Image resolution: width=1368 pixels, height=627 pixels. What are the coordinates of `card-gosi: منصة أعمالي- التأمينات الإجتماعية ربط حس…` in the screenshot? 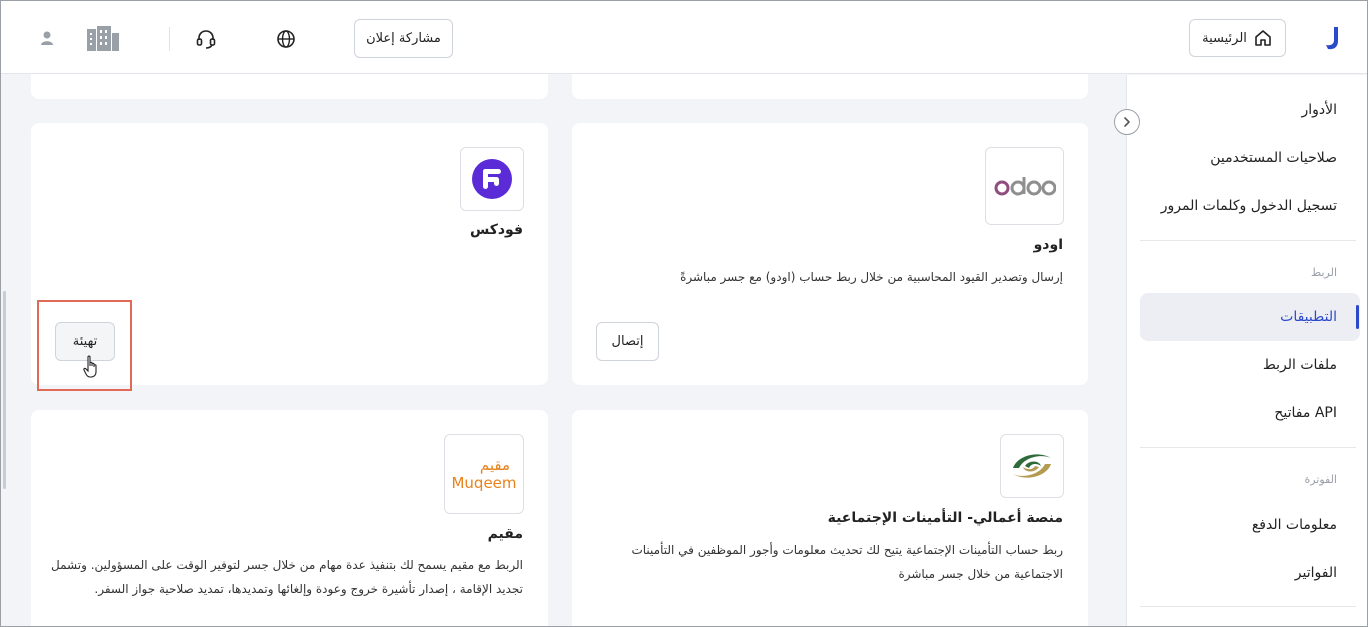 It's located at (830, 518).